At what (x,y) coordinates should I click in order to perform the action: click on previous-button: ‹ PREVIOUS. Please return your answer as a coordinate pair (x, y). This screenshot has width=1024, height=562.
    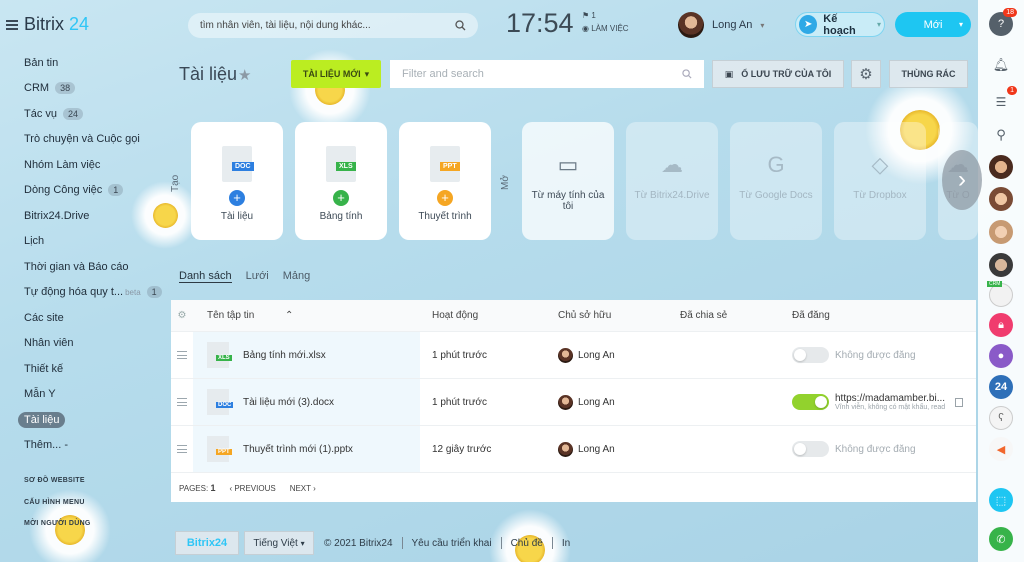
    Looking at the image, I should click on (252, 488).